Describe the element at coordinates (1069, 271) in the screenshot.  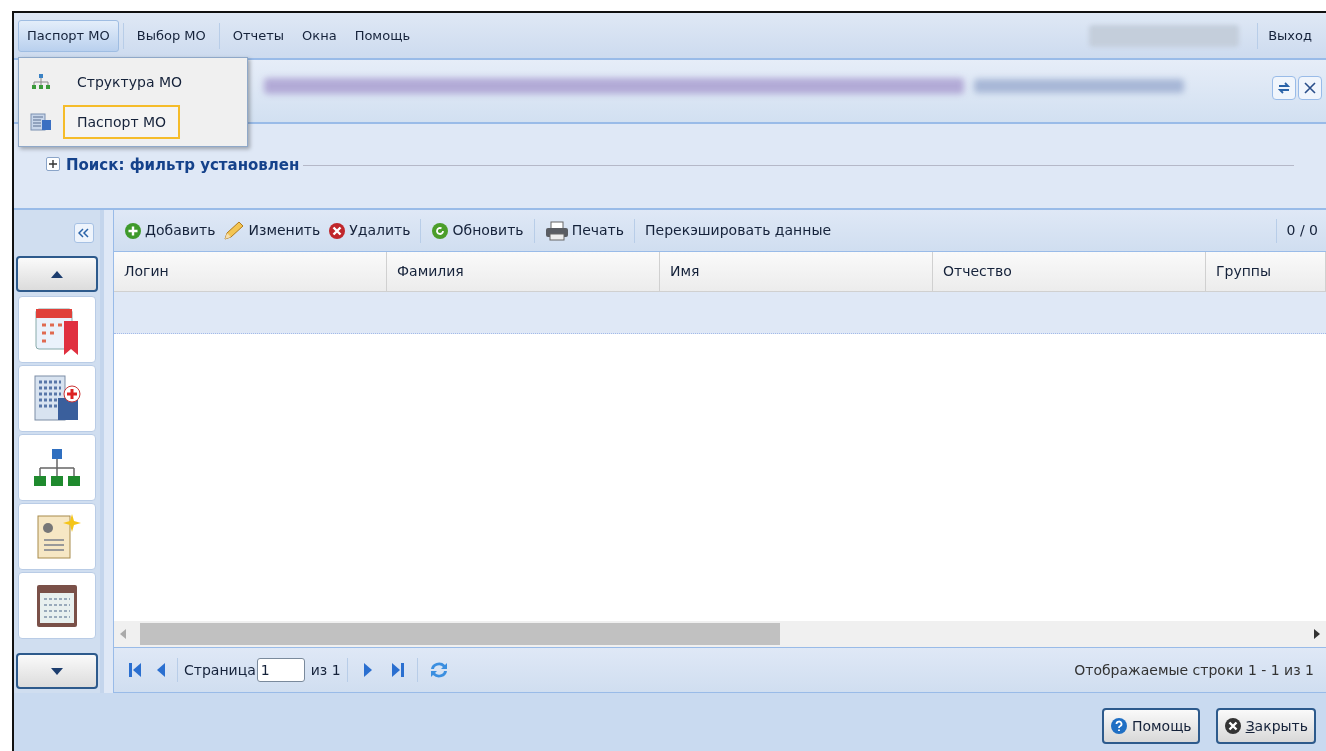
I see `column-header: Отчество` at that location.